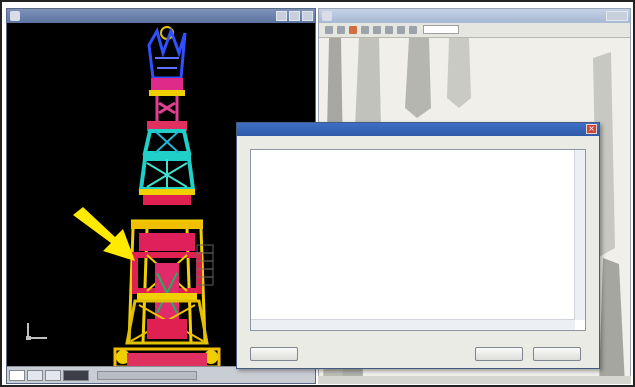 The image size is (635, 387). I want to click on minimize-button, so click(281, 16).